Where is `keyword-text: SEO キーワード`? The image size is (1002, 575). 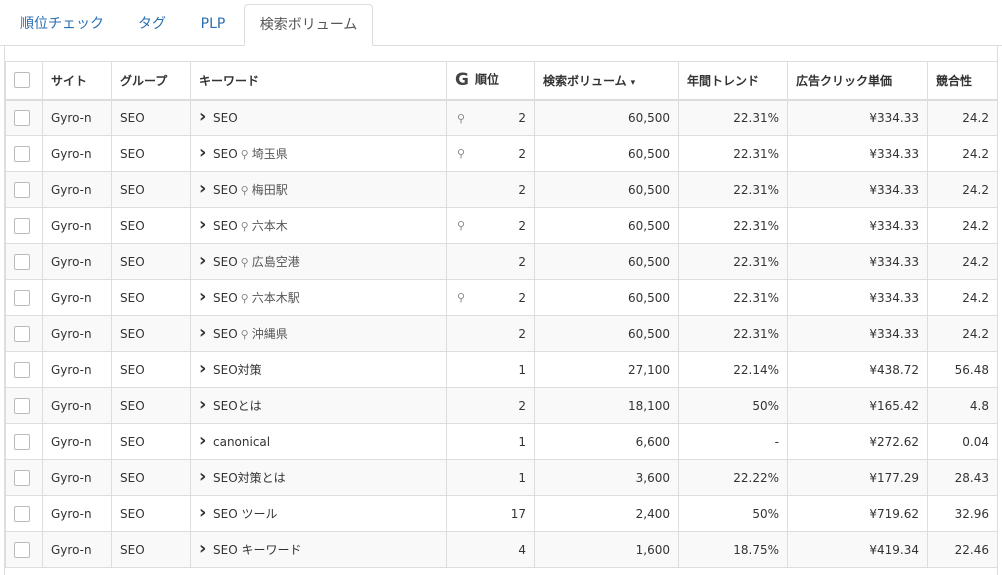 keyword-text: SEO キーワード is located at coordinates (257, 550).